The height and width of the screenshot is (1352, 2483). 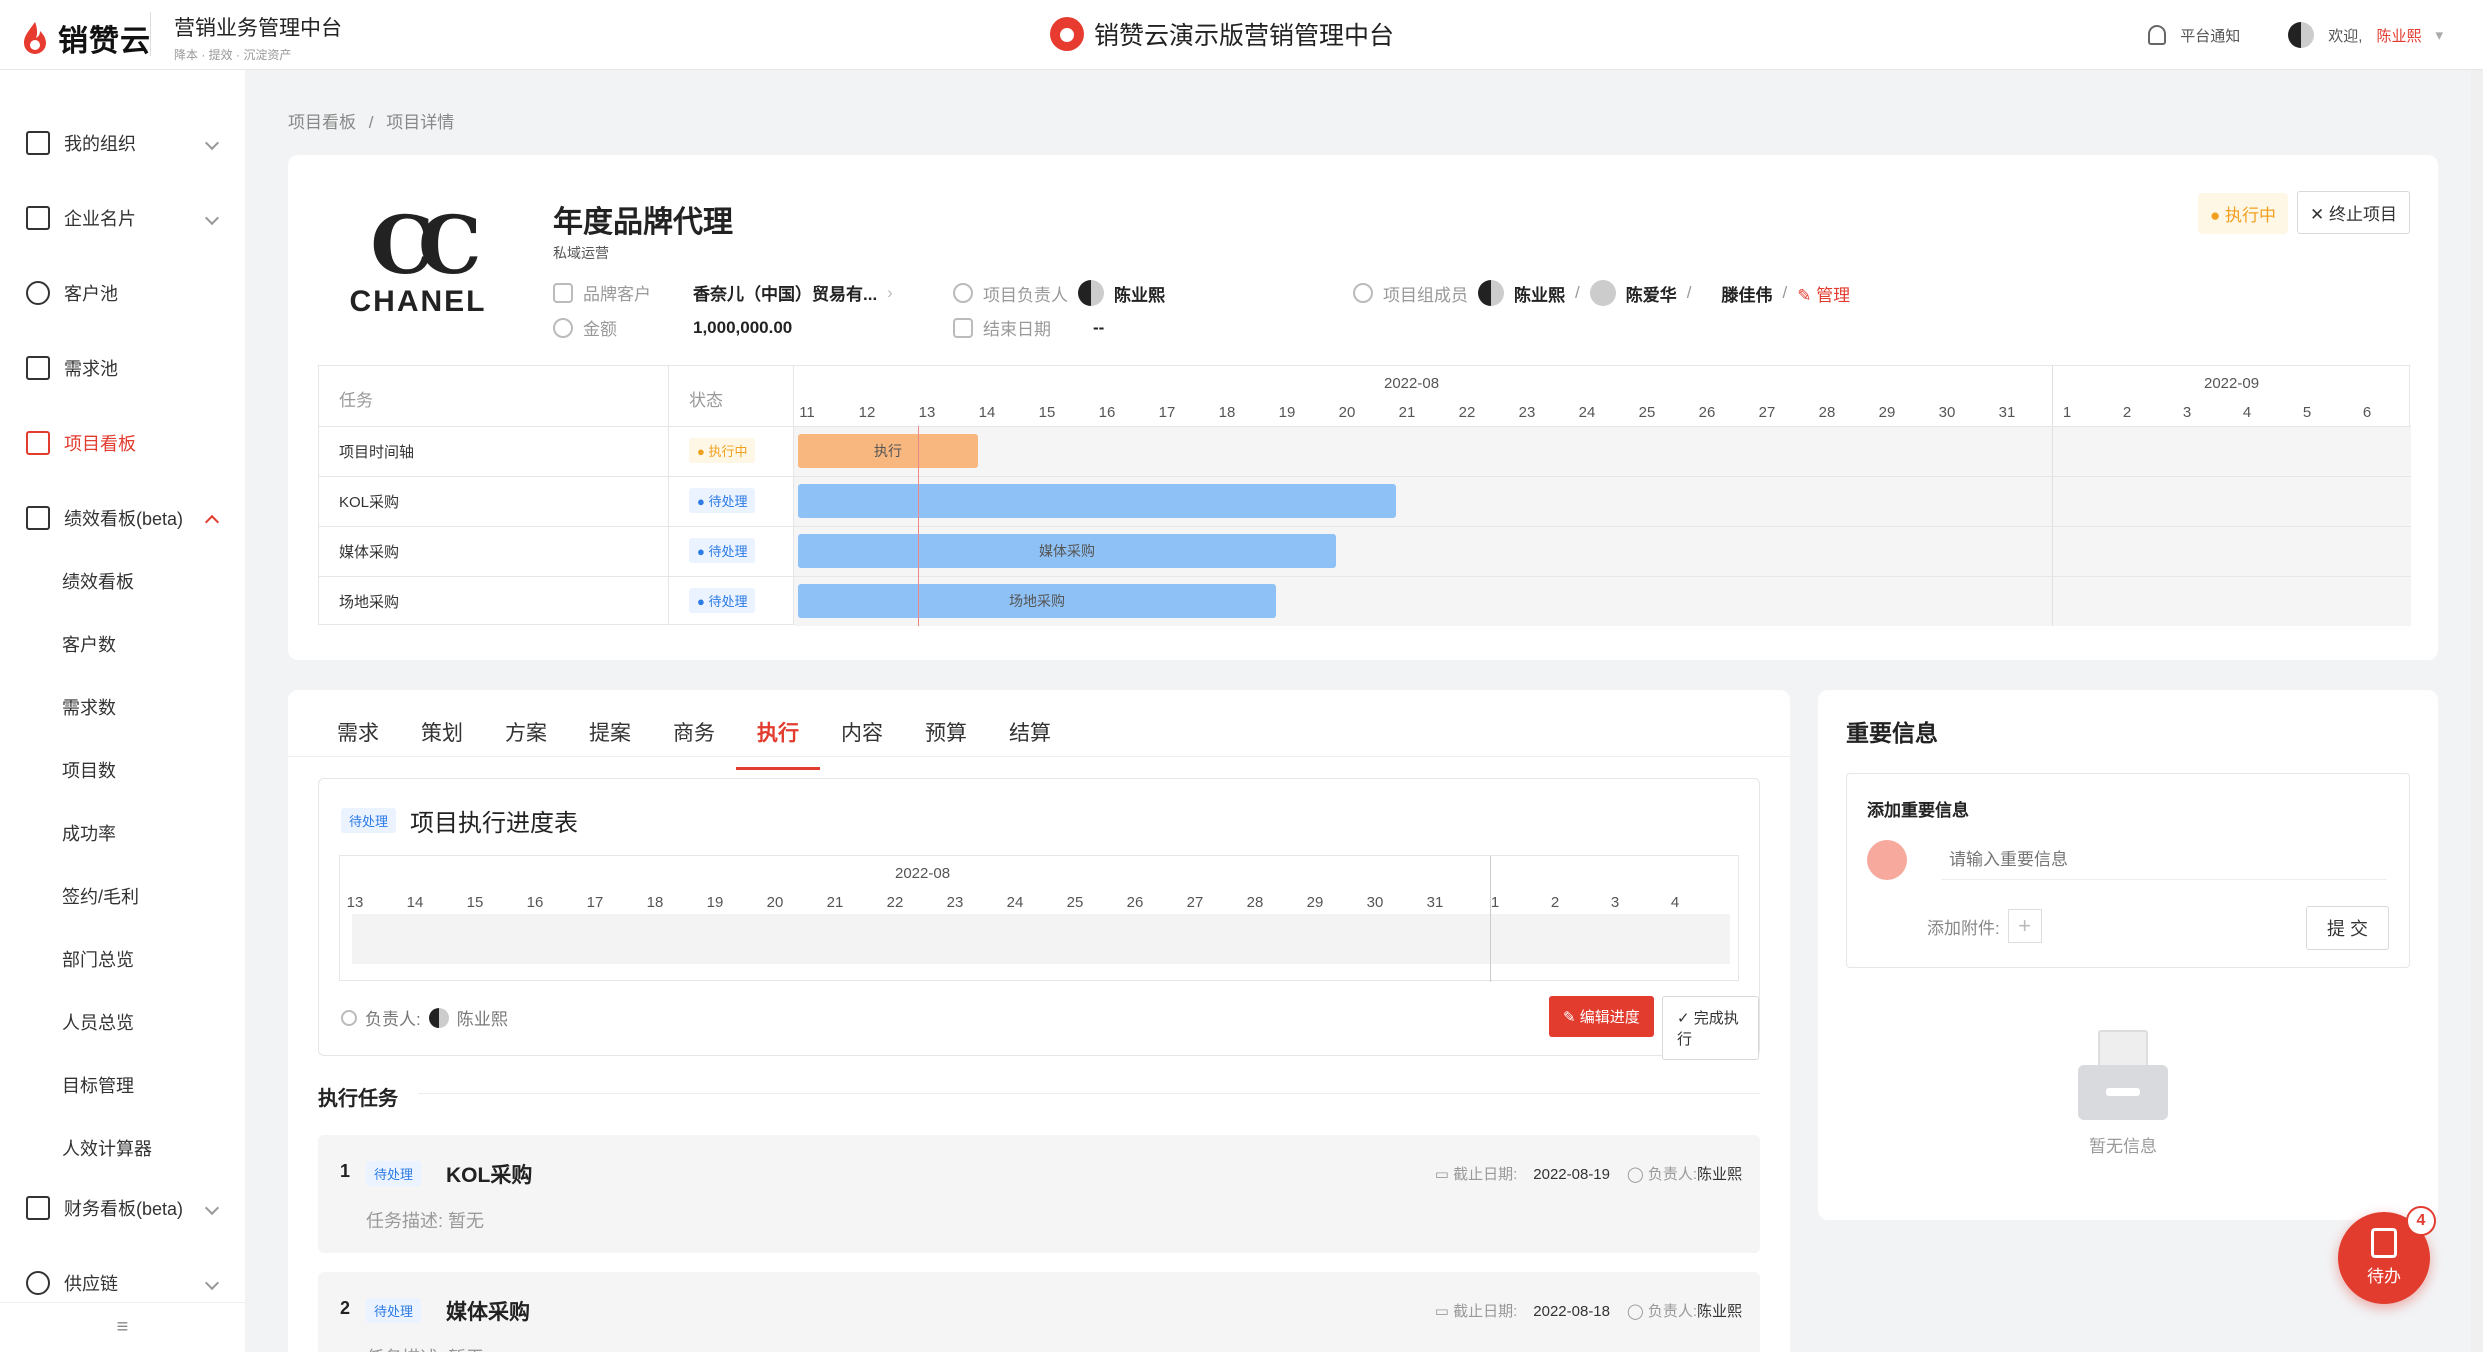 What do you see at coordinates (617, 294) in the screenshot?
I see `brand-client-label: 品牌客户` at bounding box center [617, 294].